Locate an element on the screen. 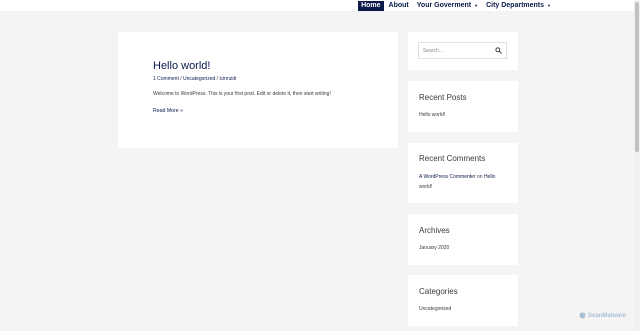 Image resolution: width=640 pixels, height=331 pixels. nav-item-your-goverment: Your Goverment ▼ is located at coordinates (447, 6).